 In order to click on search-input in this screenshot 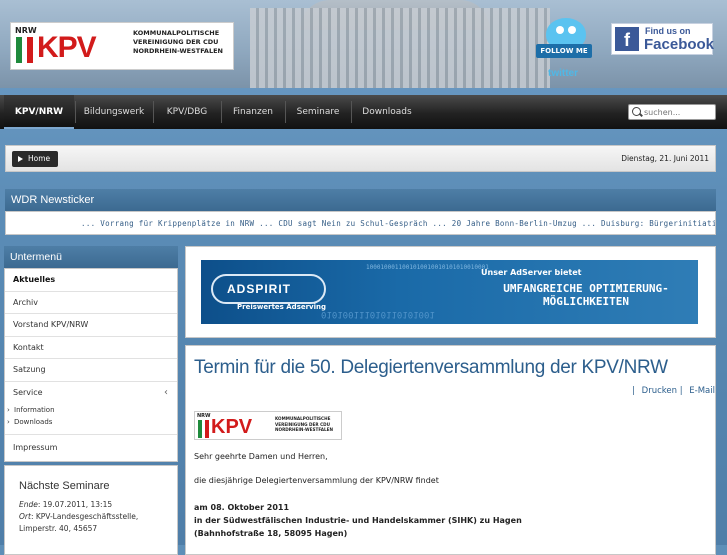, I will do `click(679, 112)`.